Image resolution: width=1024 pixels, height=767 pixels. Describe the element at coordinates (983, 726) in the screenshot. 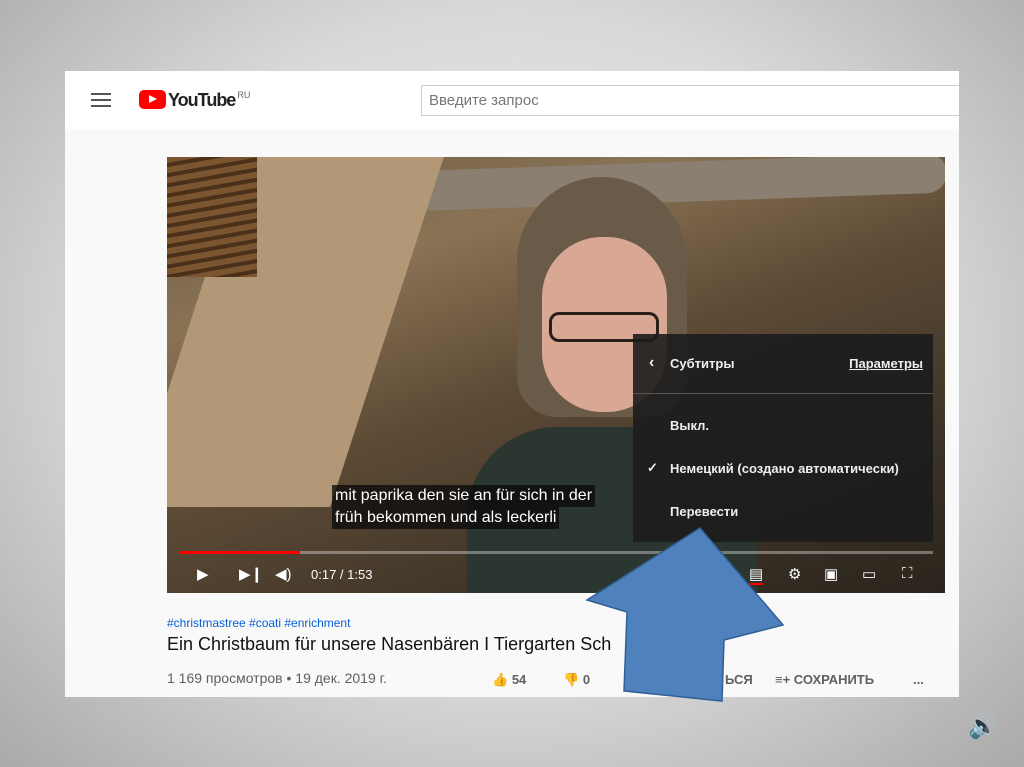

I see `speaker-icon: 🔊` at that location.